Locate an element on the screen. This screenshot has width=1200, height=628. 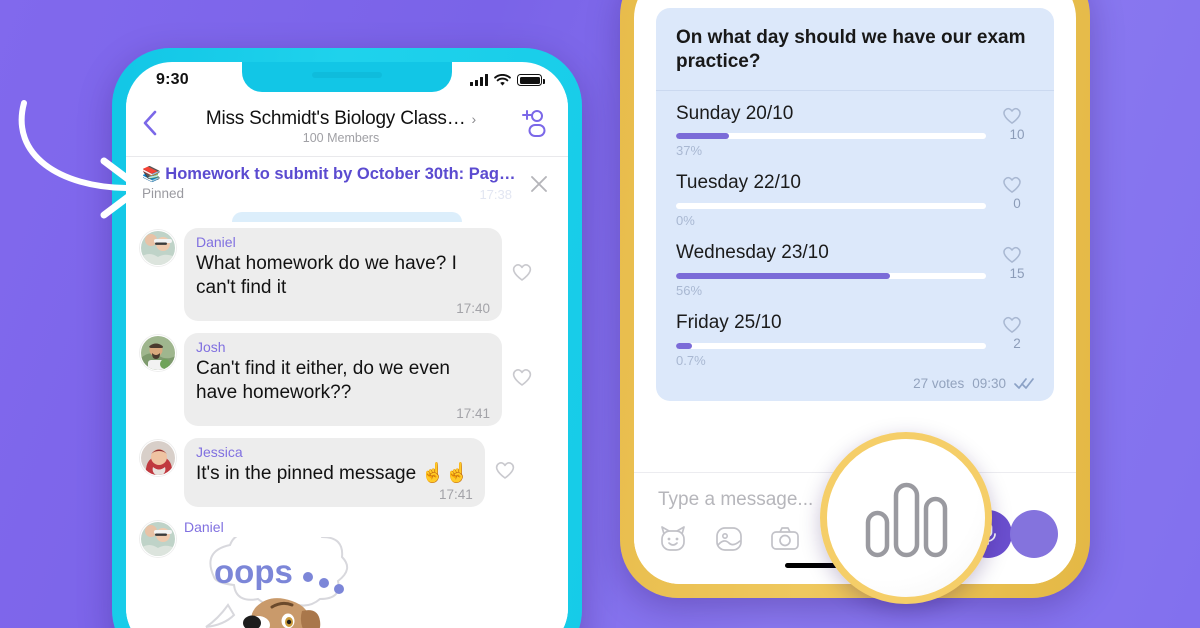
poll-vote-count: 15 is located at coordinates (1017, 274).